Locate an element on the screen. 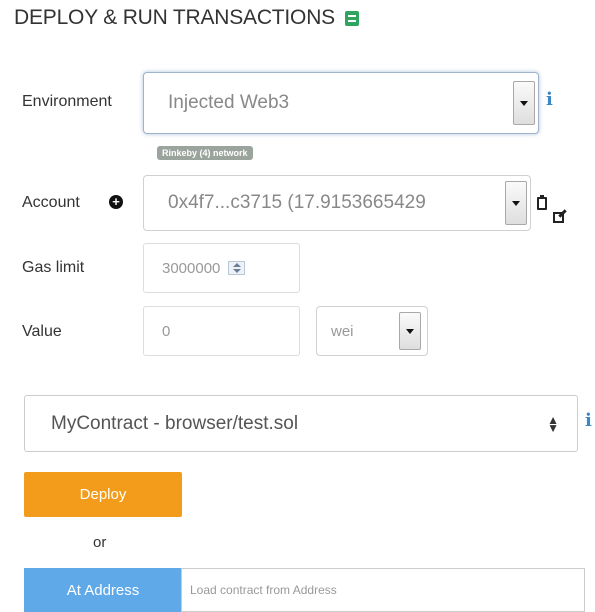 Image resolution: width=595 pixels, height=612 pixels. value-unit: wei is located at coordinates (342, 331).